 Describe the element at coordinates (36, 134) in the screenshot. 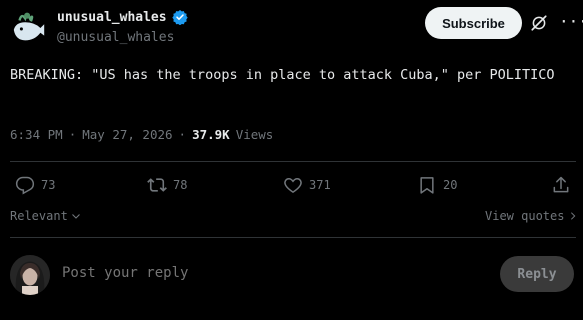

I see `tweet-time: 6:34 PM` at that location.